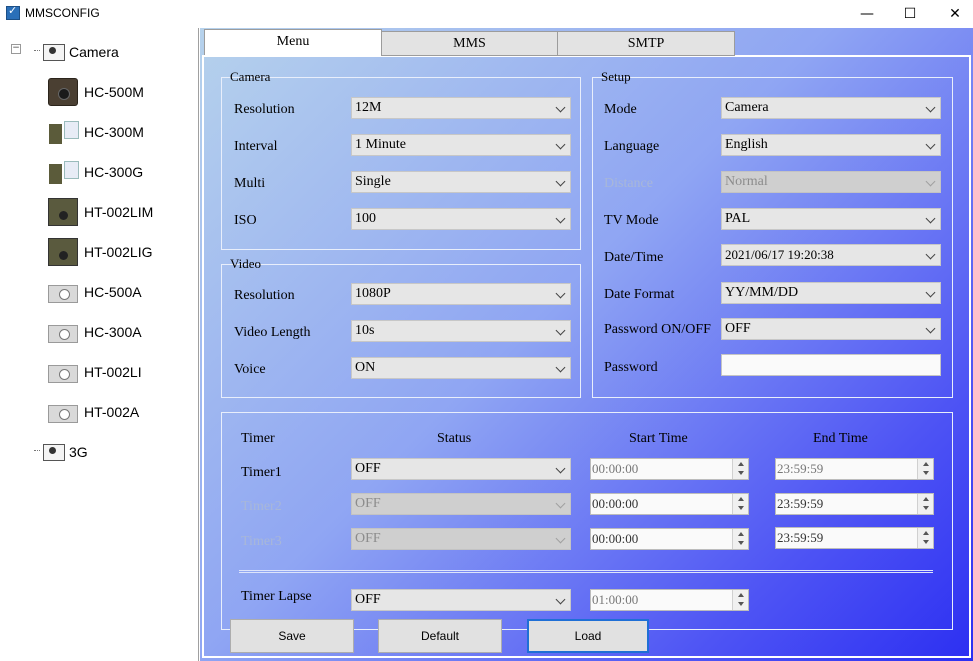 Image resolution: width=973 pixels, height=661 pixels. Describe the element at coordinates (461, 219) in the screenshot. I see `iso-select: 100` at that location.